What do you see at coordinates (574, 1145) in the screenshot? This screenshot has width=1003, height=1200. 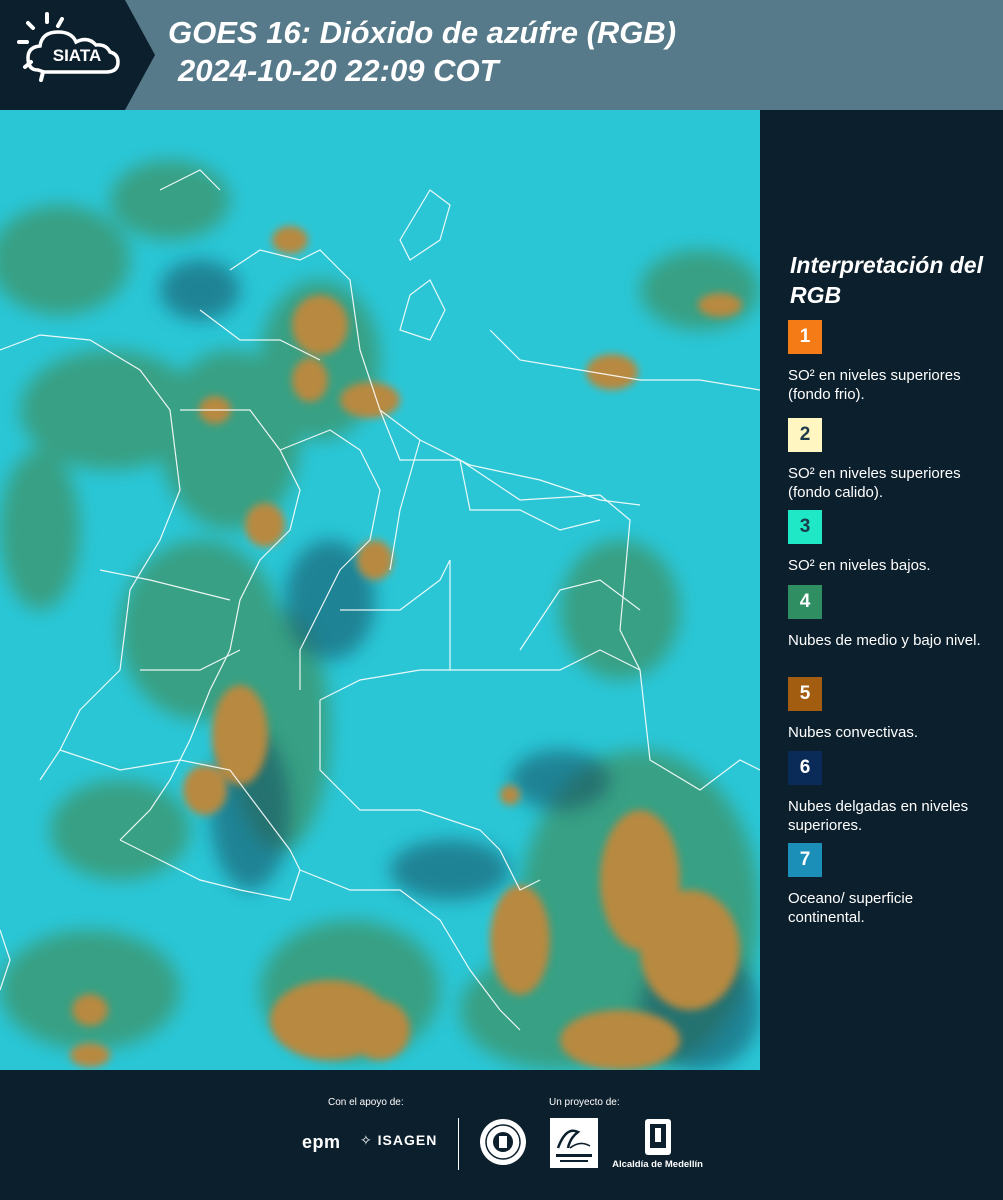 I see `area-metropolitana-icon` at bounding box center [574, 1145].